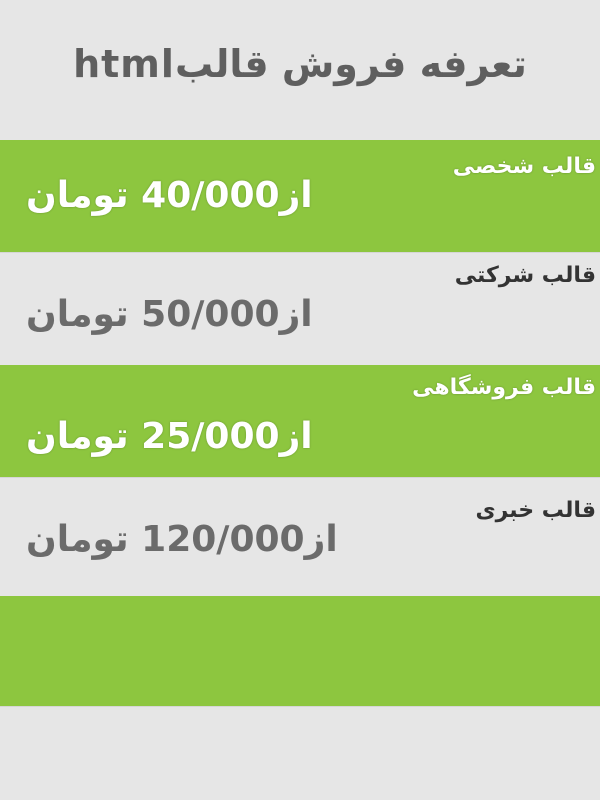 Image resolution: width=600 pixels, height=800 pixels. Describe the element at coordinates (300, 651) in the screenshot. I see `empty-green-band` at that location.